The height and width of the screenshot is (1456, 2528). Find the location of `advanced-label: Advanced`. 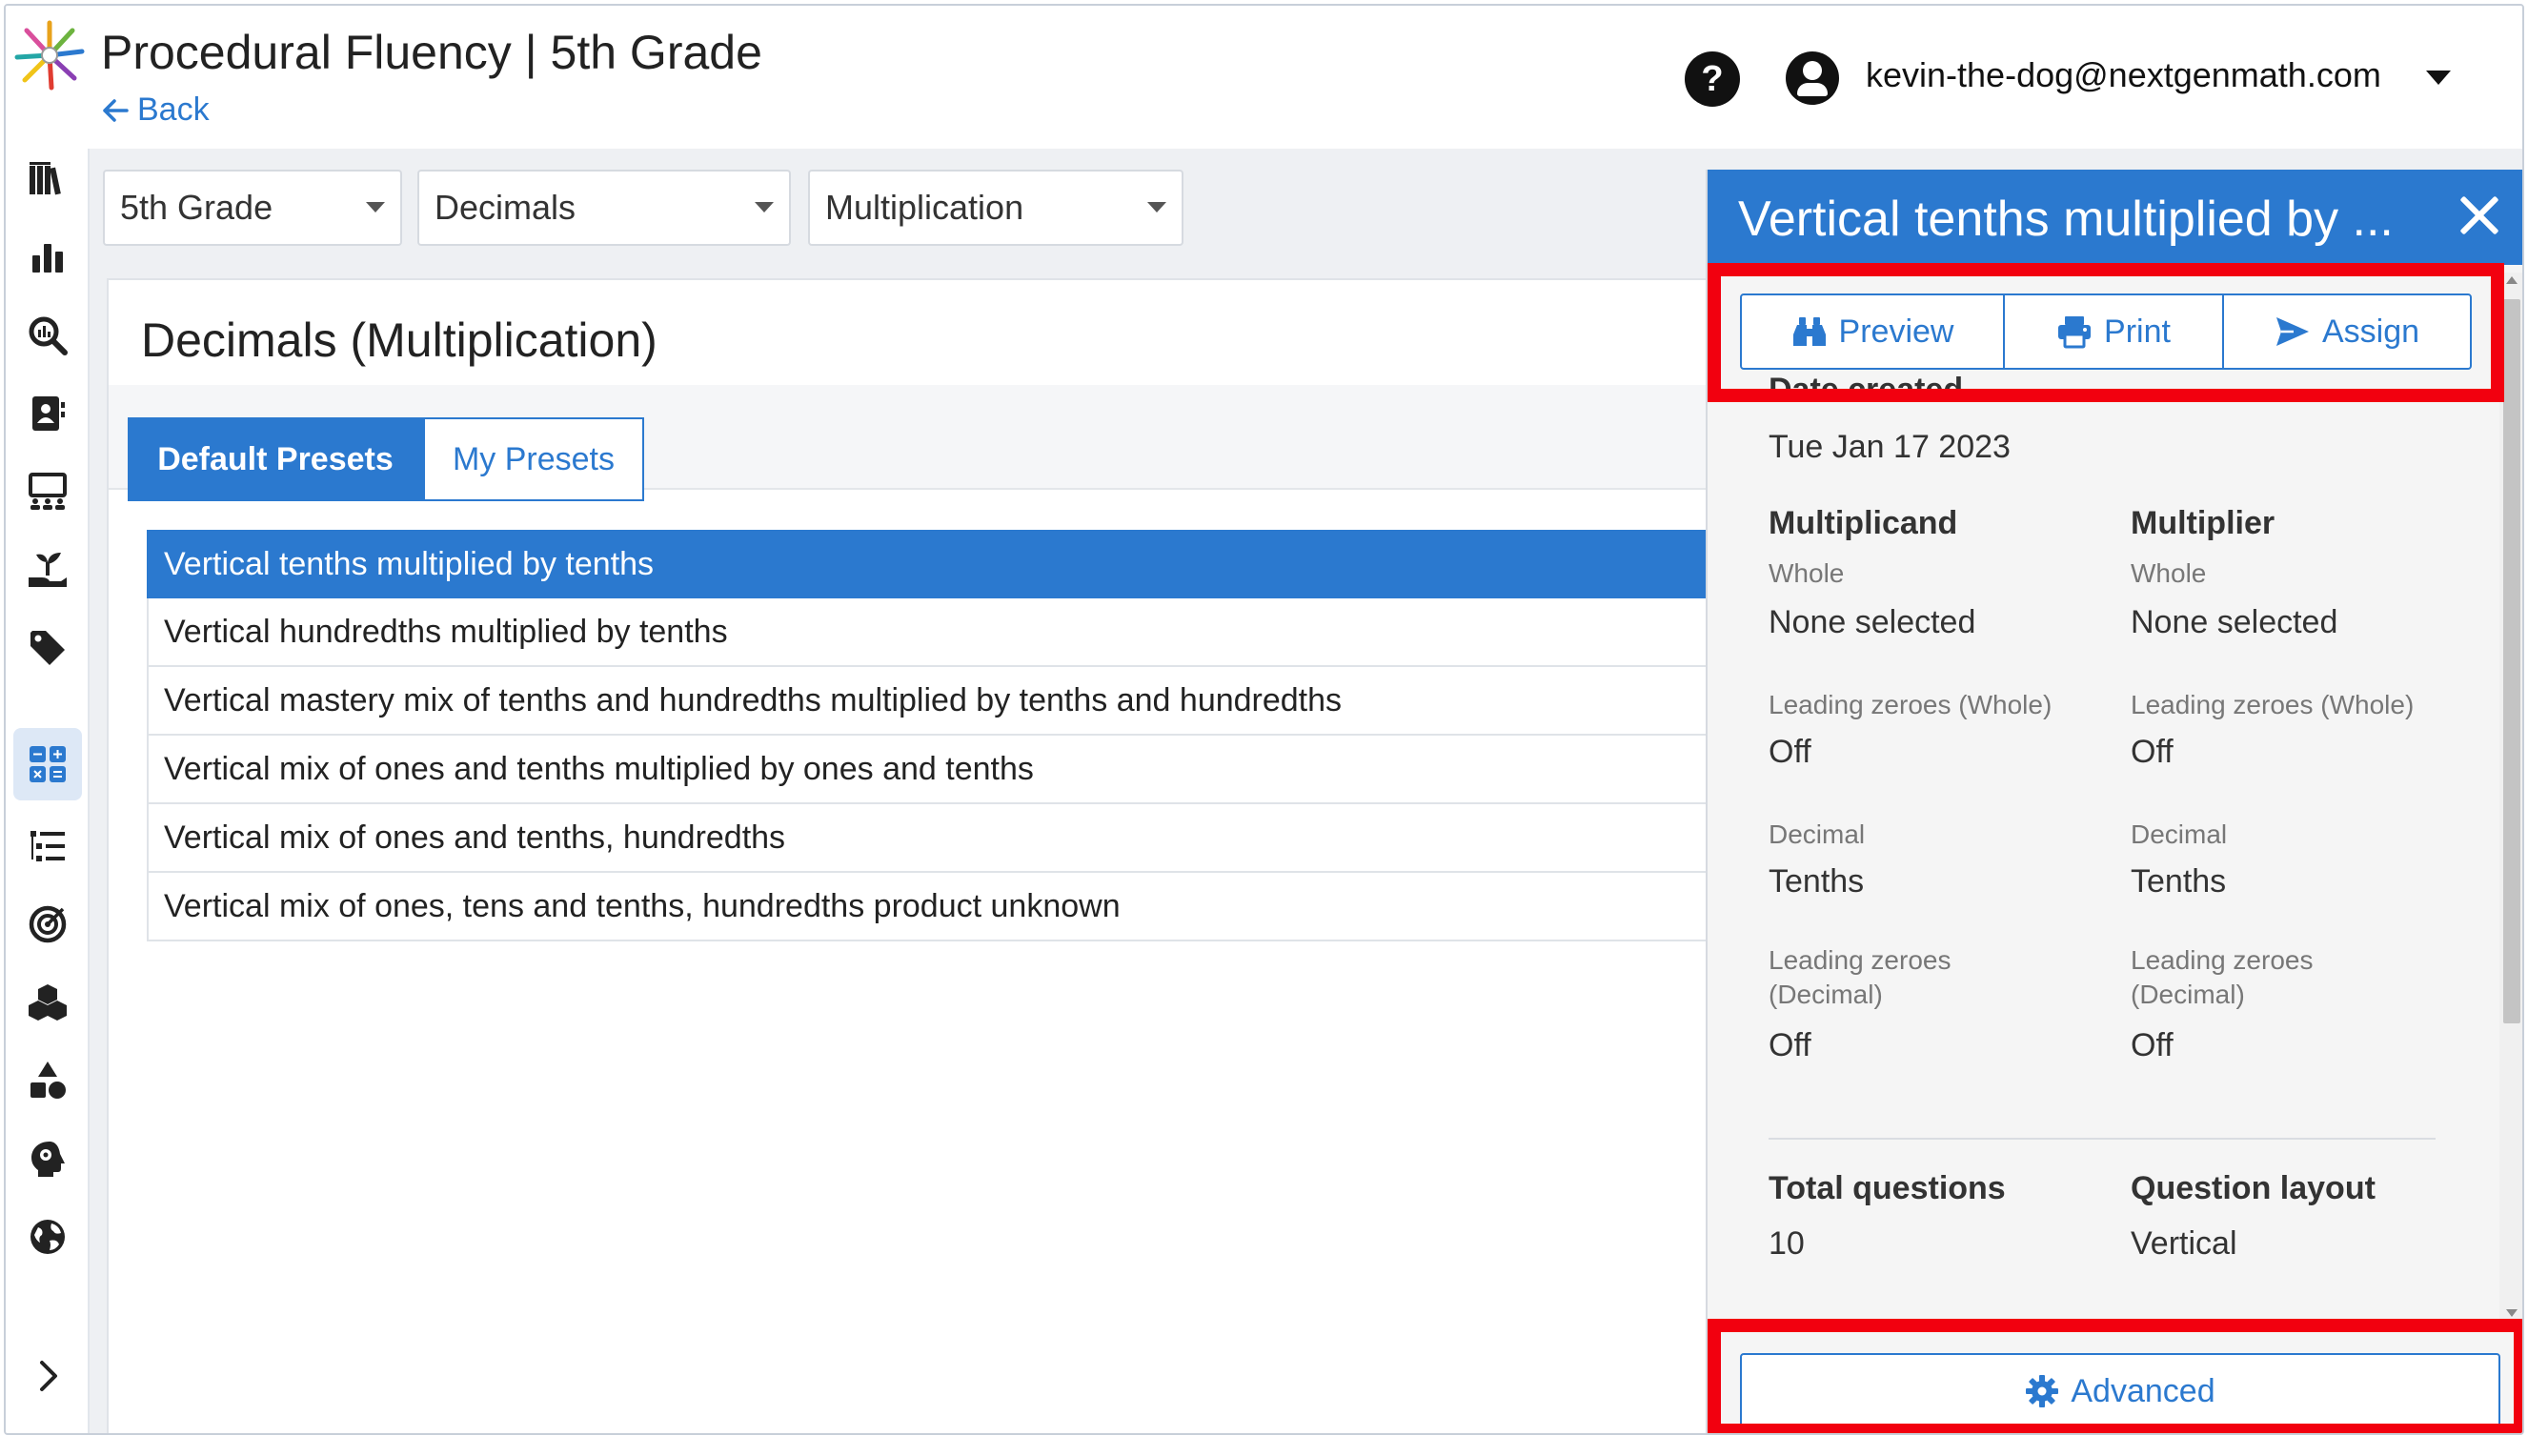

advanced-label: Advanced is located at coordinates (2143, 1390).